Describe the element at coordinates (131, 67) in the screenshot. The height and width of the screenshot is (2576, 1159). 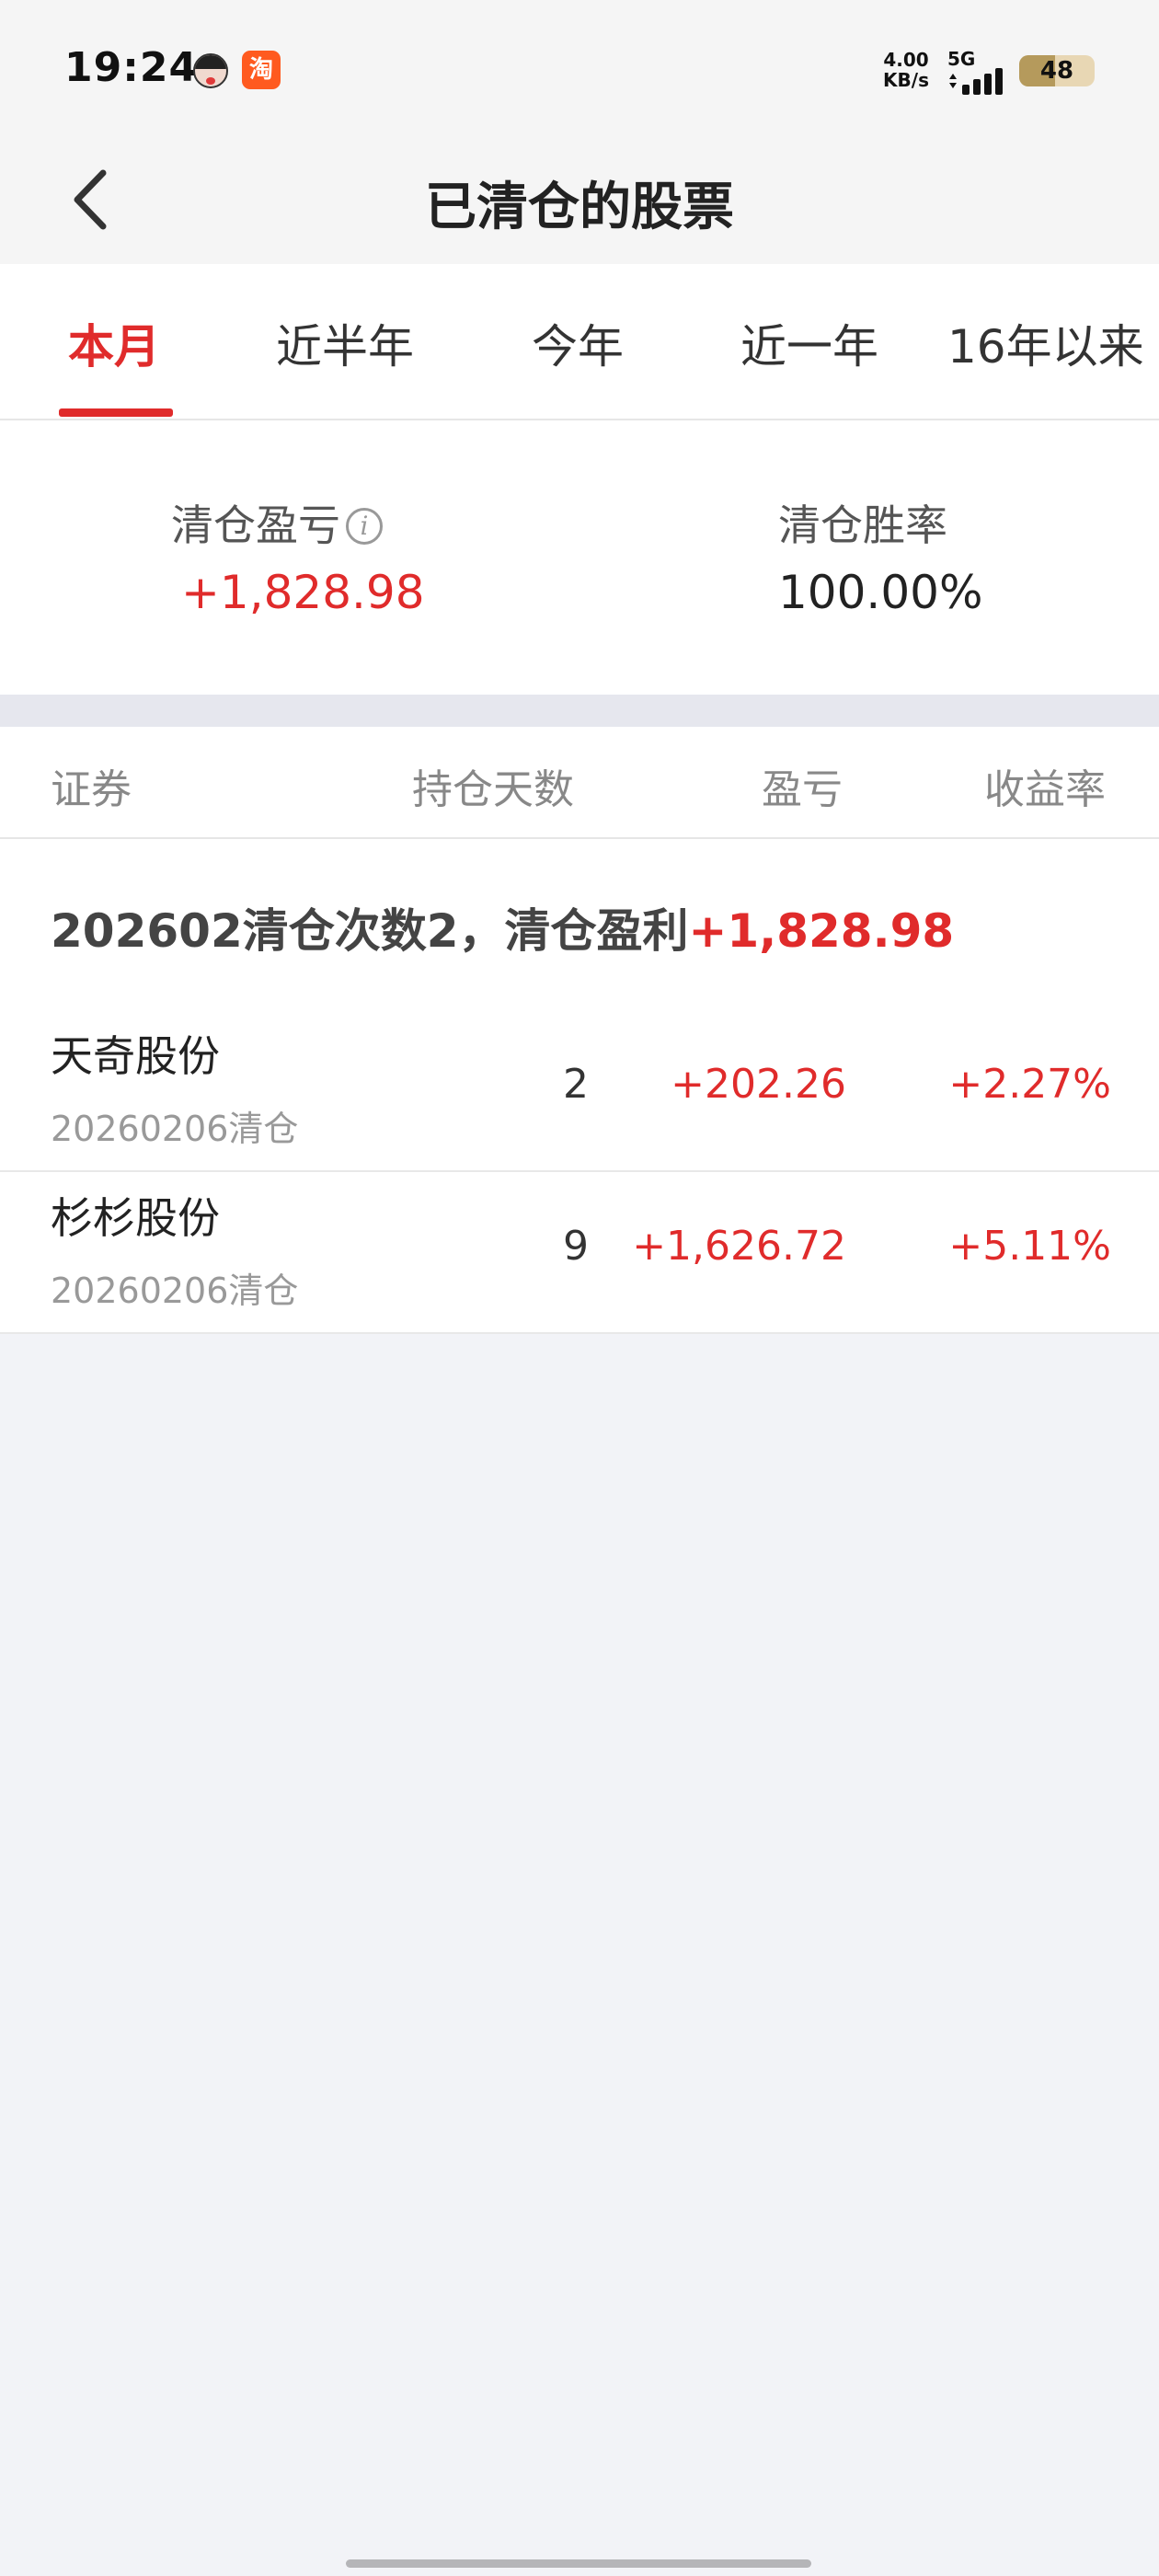
I see `status-time: 19:24` at that location.